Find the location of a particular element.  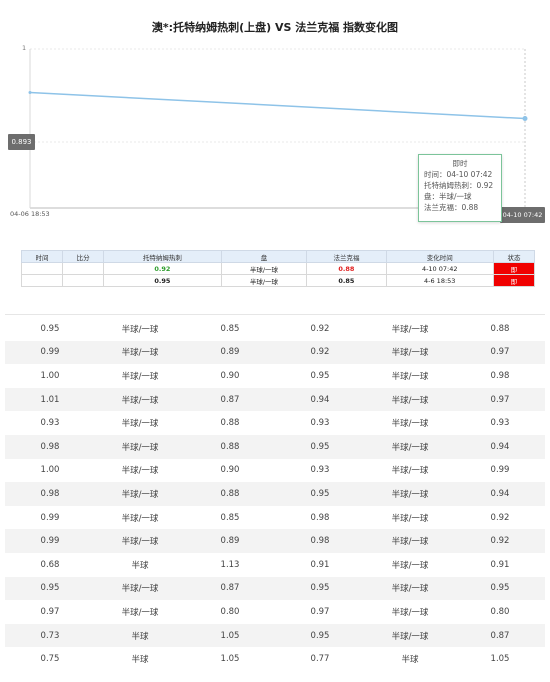

tooltip-away: 法兰克福：0.88 is located at coordinates (451, 207).